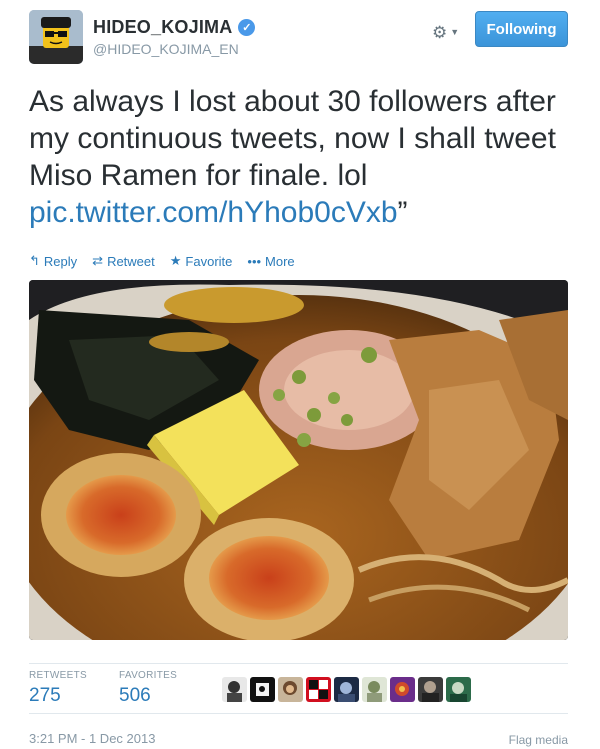 This screenshot has width=600, height=749. Describe the element at coordinates (34, 260) in the screenshot. I see `reply-icon: ↰` at that location.